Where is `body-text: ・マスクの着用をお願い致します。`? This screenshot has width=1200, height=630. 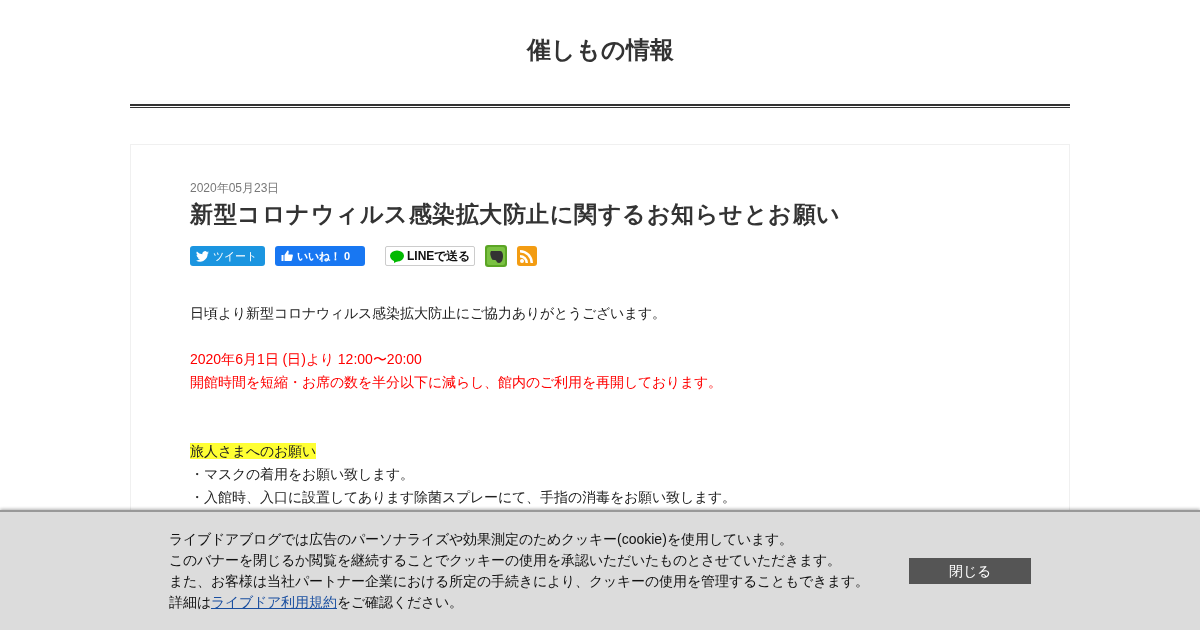
body-text: ・マスクの着用をお願い致します。 is located at coordinates (302, 474).